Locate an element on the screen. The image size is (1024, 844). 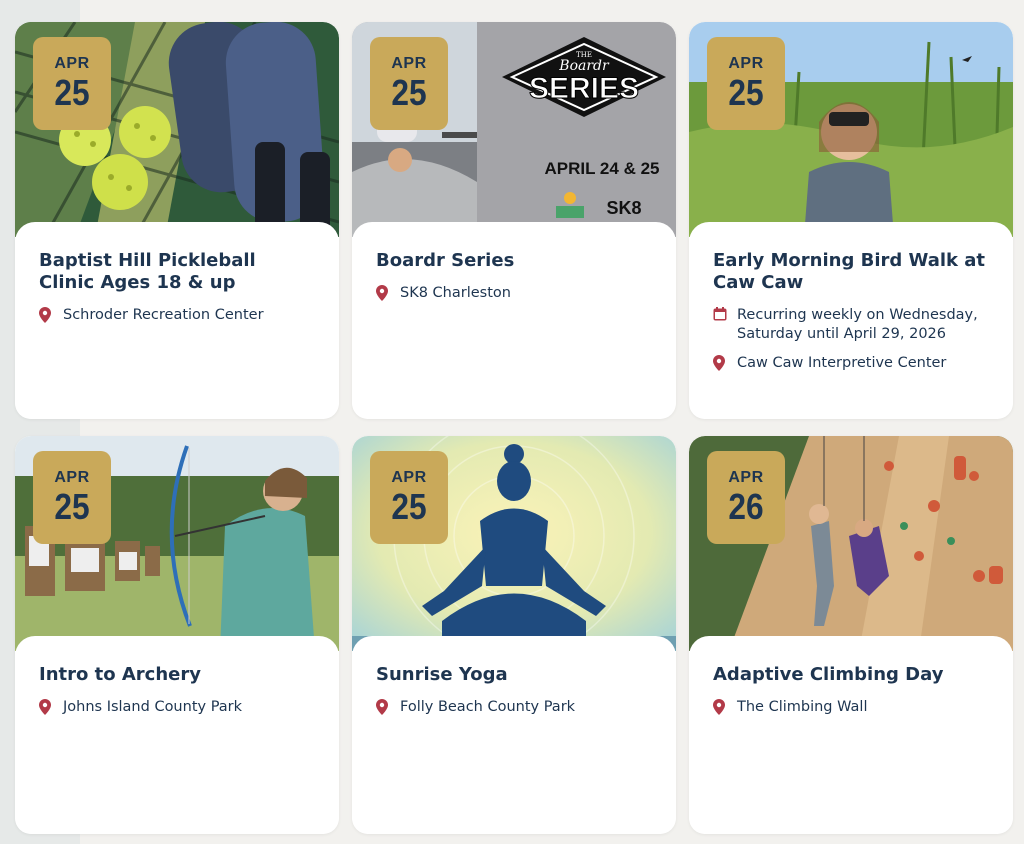
date-badge: APR 26 is located at coordinates (746, 497).